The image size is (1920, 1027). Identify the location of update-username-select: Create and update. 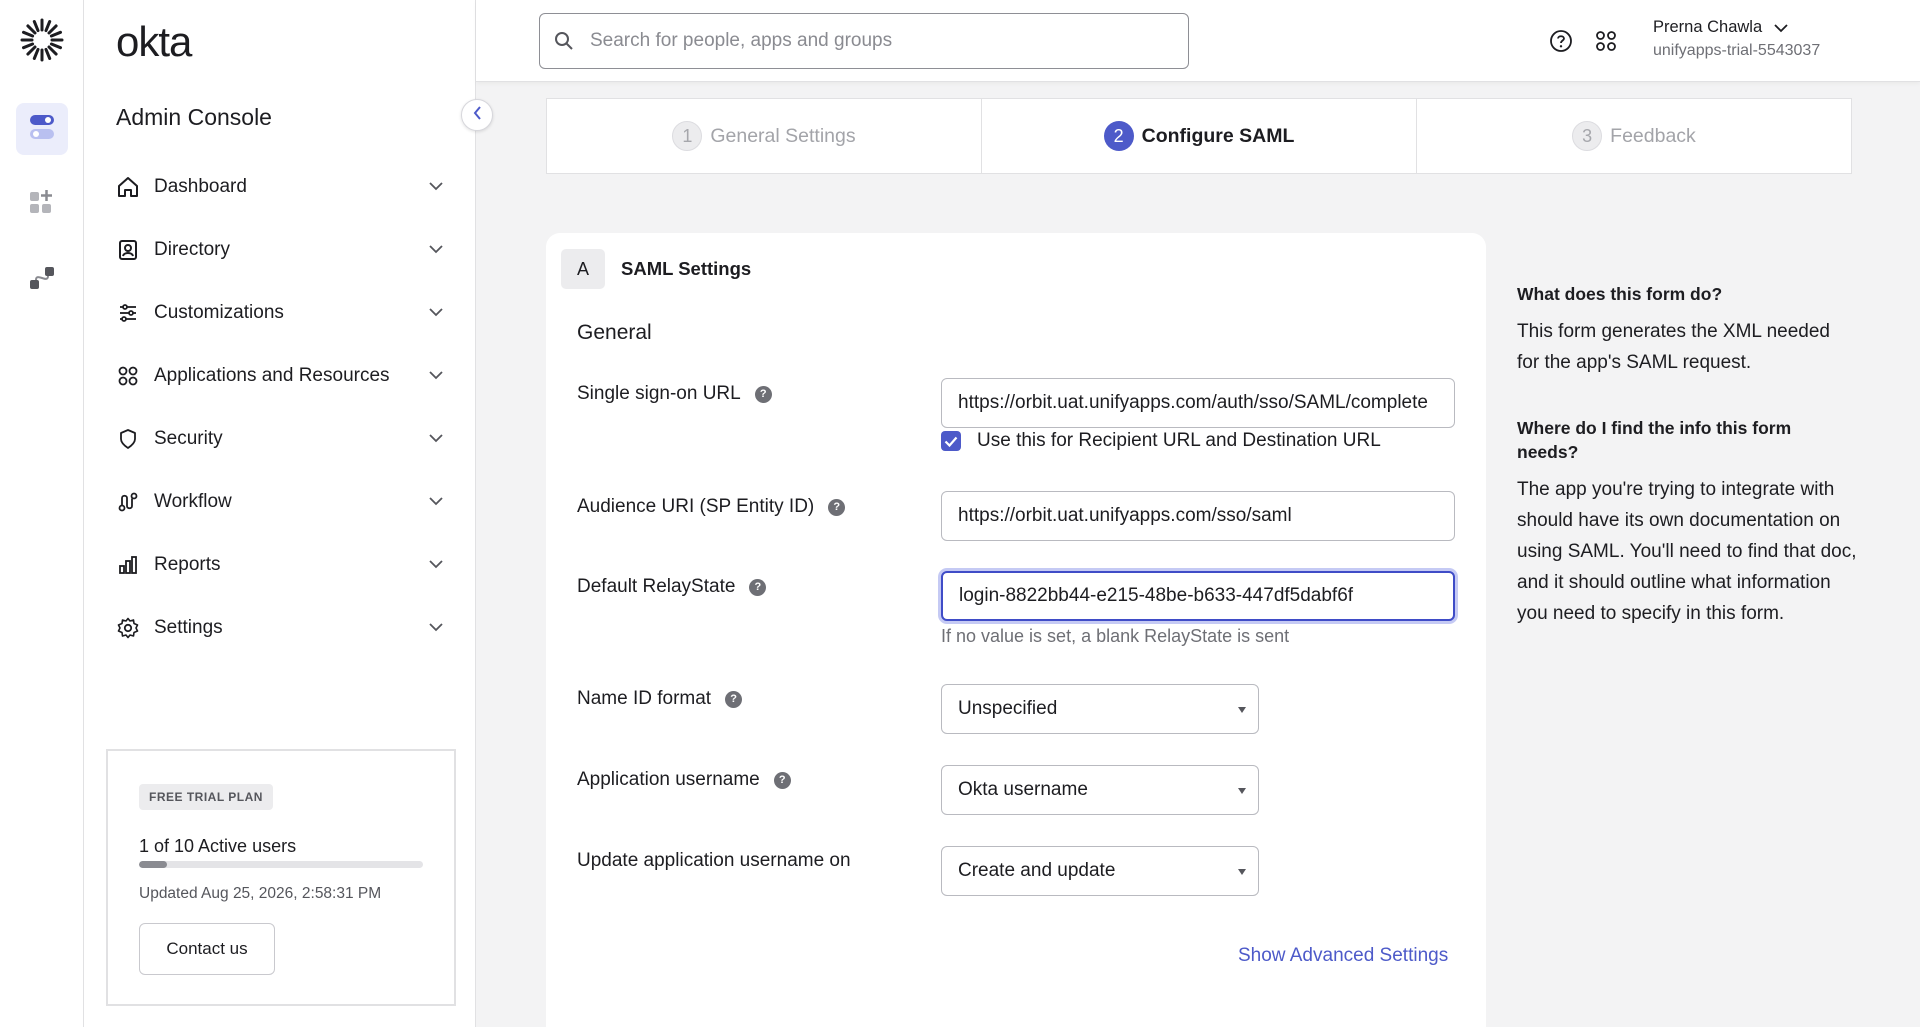
(1100, 871).